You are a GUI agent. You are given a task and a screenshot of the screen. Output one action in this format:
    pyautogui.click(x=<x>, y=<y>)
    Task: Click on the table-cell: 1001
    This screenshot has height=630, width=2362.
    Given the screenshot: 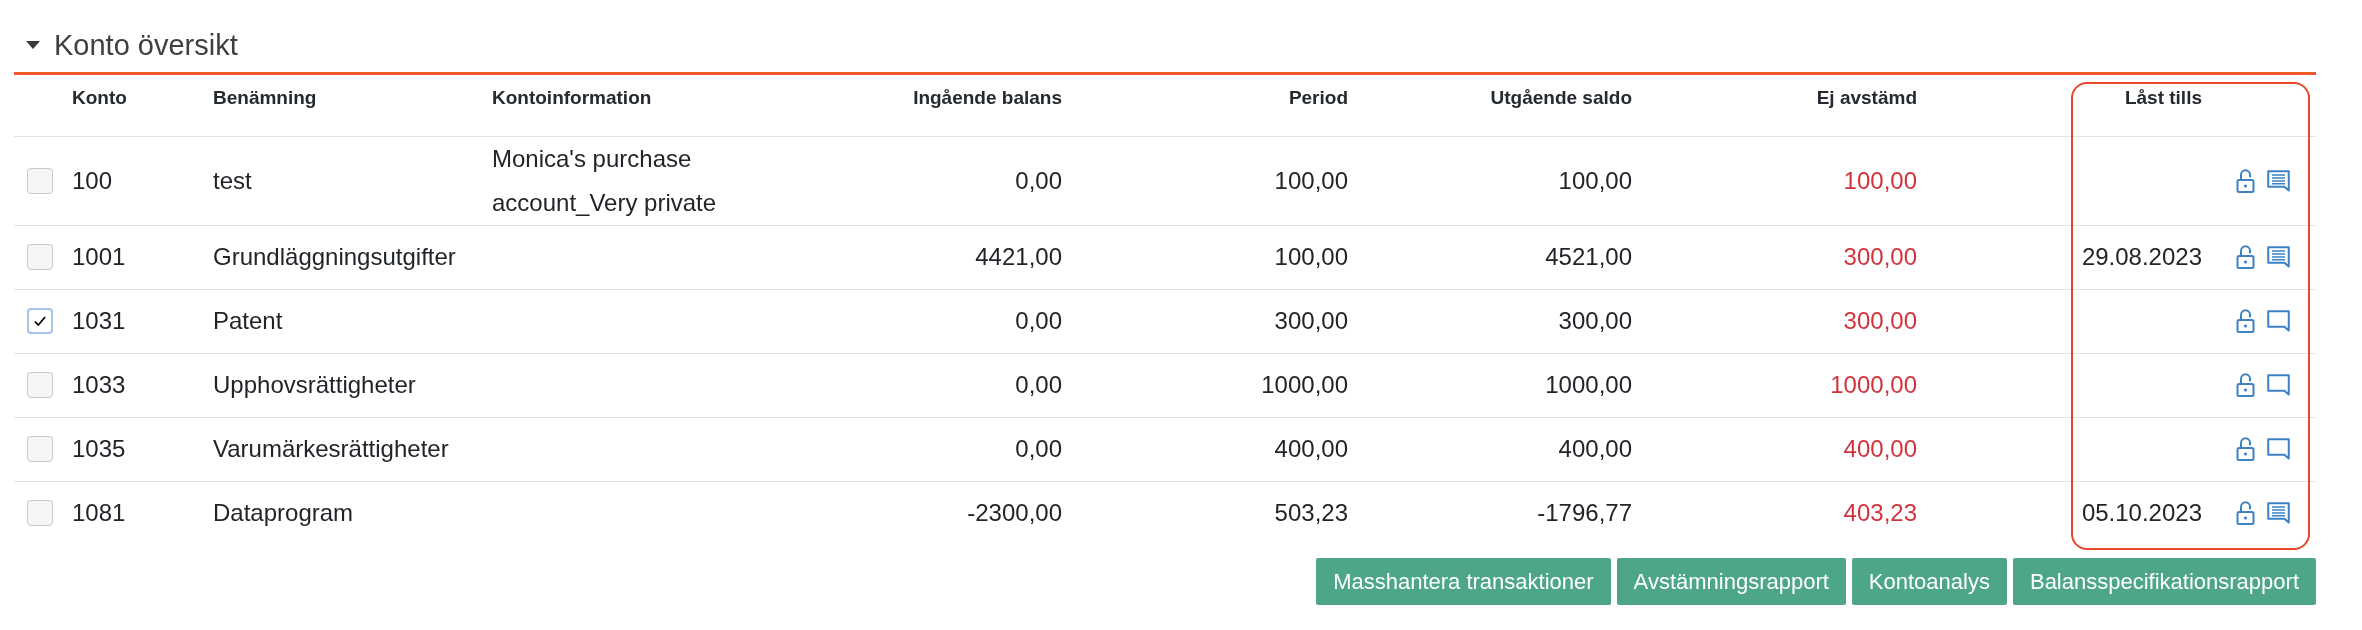 What is the action you would take?
    pyautogui.click(x=132, y=257)
    